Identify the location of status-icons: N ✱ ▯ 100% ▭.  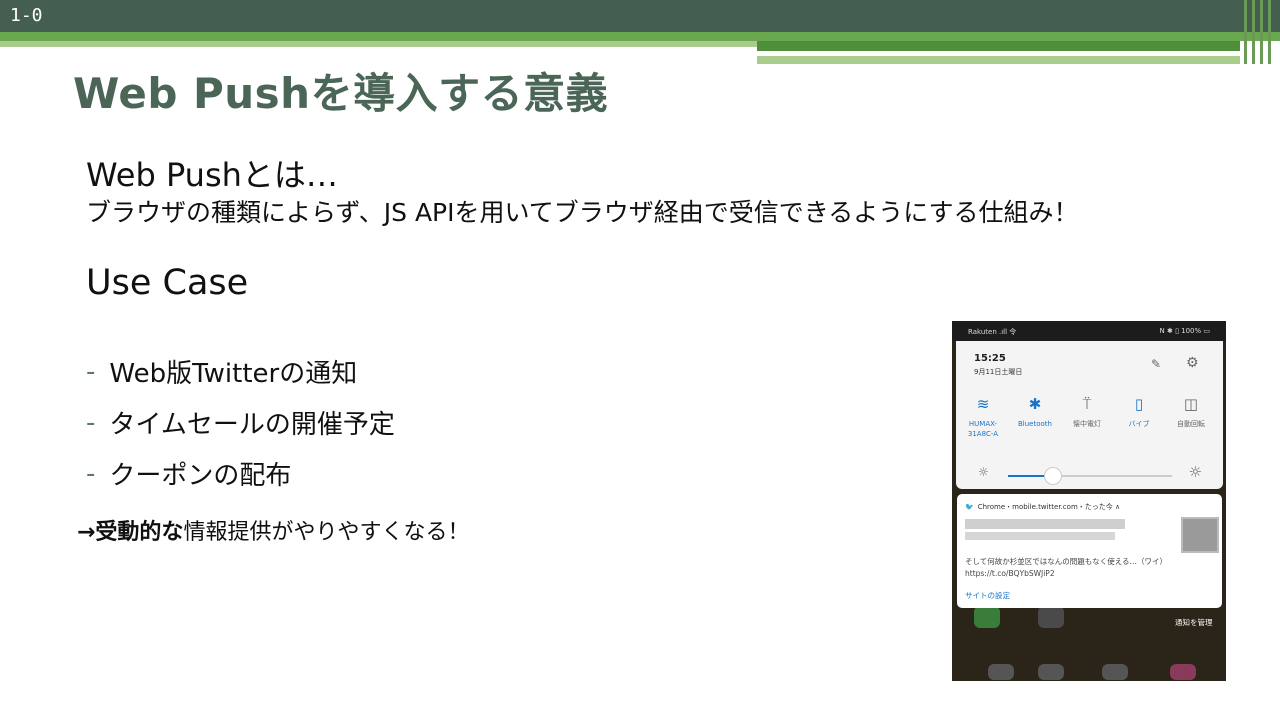
(1184, 331).